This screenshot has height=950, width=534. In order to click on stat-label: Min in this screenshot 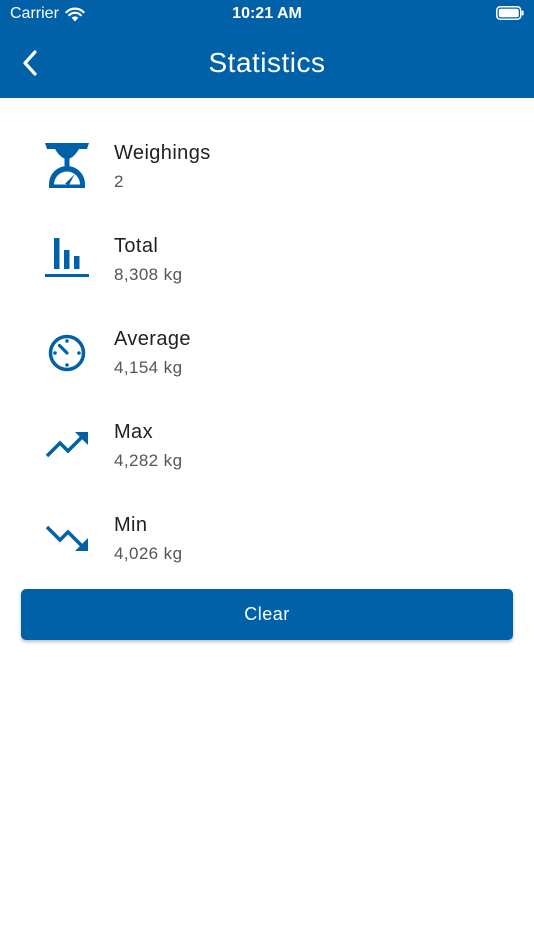, I will do `click(131, 525)`.